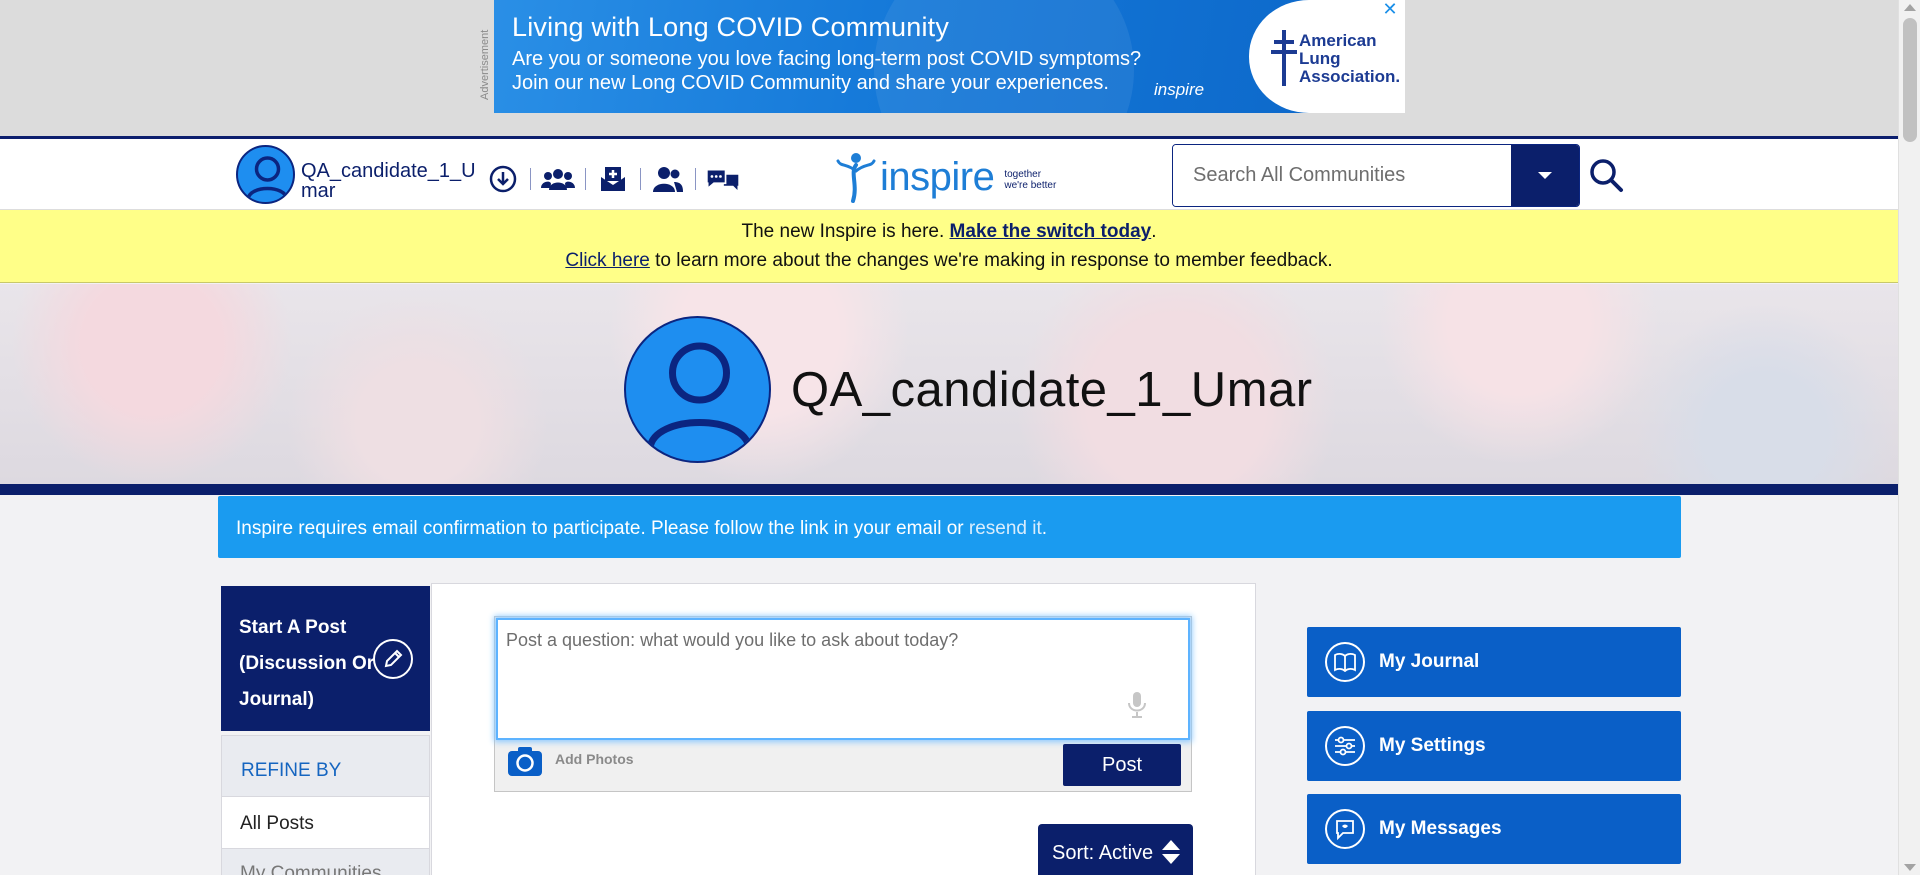  What do you see at coordinates (558, 179) in the screenshot?
I see `groups-icon` at bounding box center [558, 179].